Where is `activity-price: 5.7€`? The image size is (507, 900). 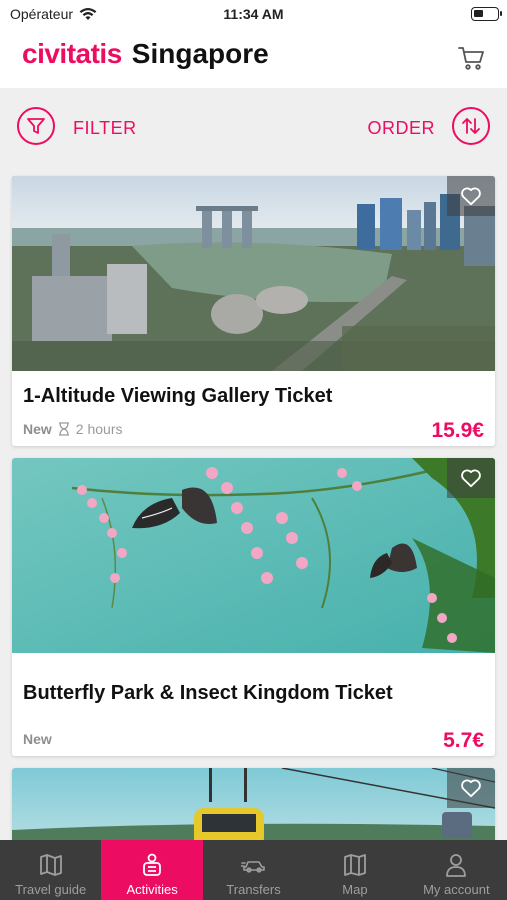
activity-price: 5.7€ is located at coordinates (463, 740).